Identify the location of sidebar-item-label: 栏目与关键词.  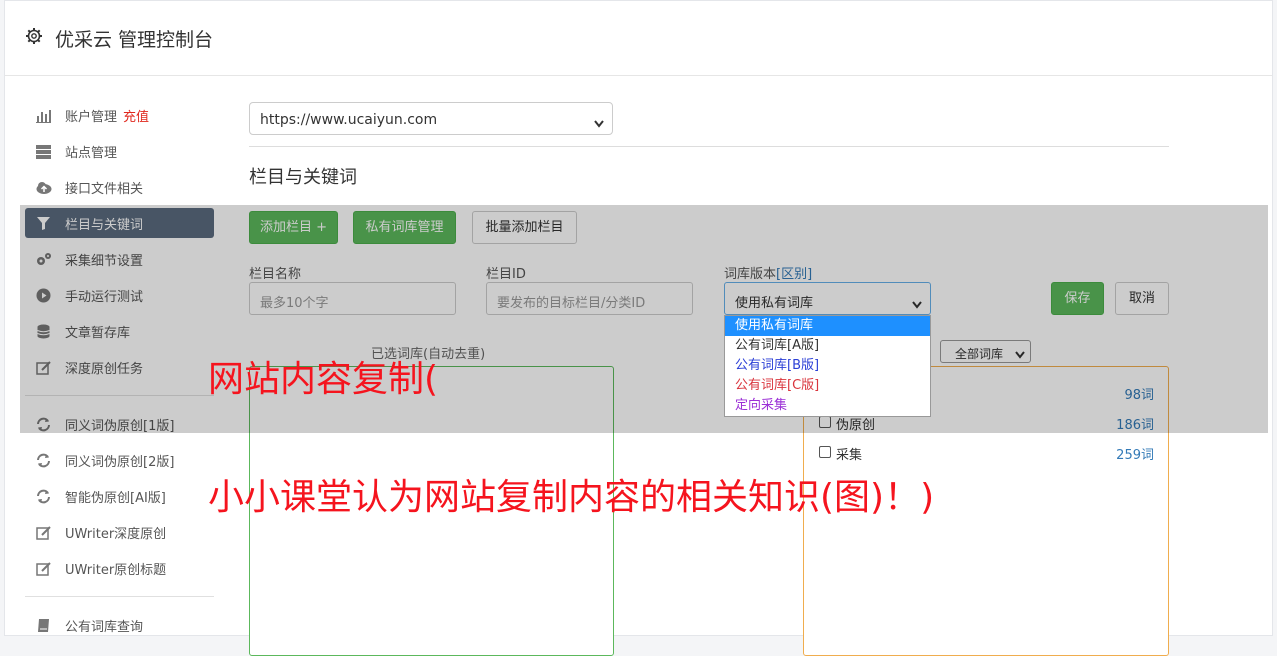
(104, 225).